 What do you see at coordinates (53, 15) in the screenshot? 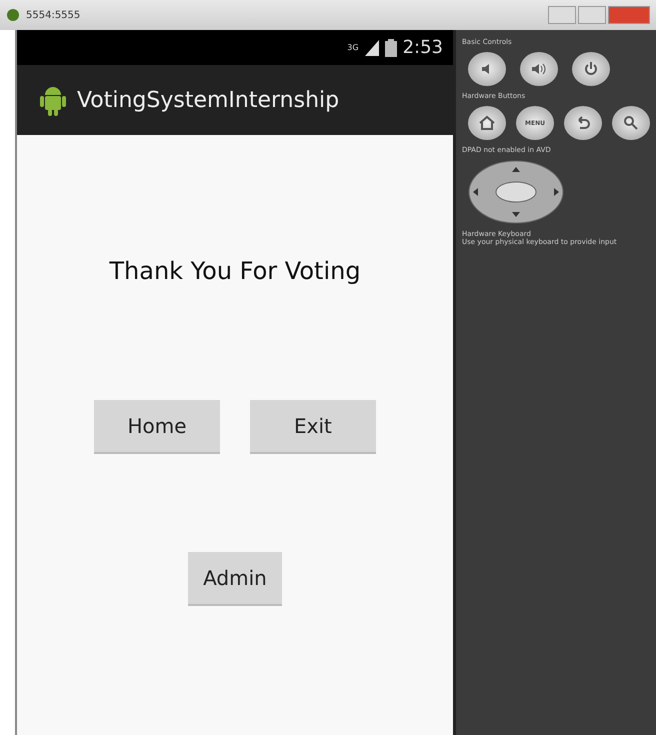
I see `window-title: 5554:5555` at bounding box center [53, 15].